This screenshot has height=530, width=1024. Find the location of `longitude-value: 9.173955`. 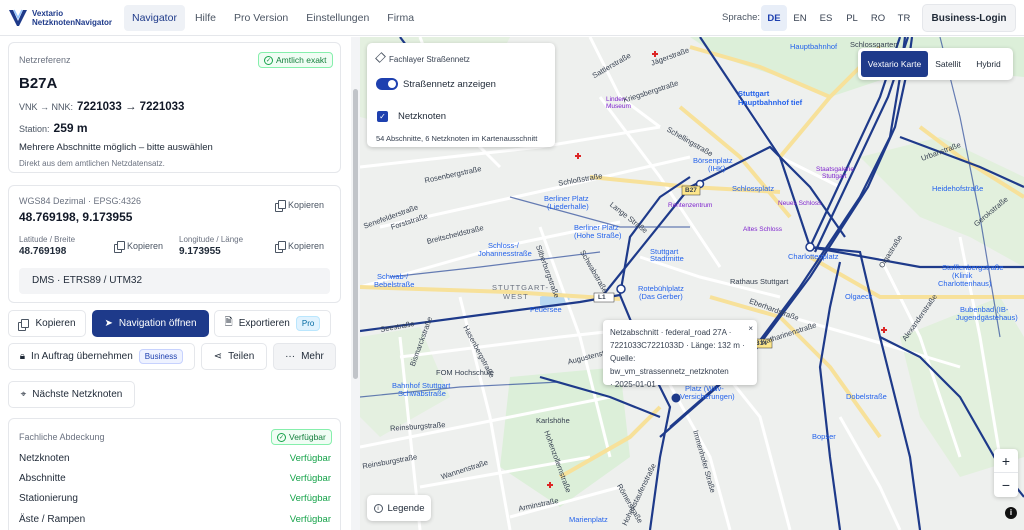

longitude-value: 9.173955 is located at coordinates (200, 251).